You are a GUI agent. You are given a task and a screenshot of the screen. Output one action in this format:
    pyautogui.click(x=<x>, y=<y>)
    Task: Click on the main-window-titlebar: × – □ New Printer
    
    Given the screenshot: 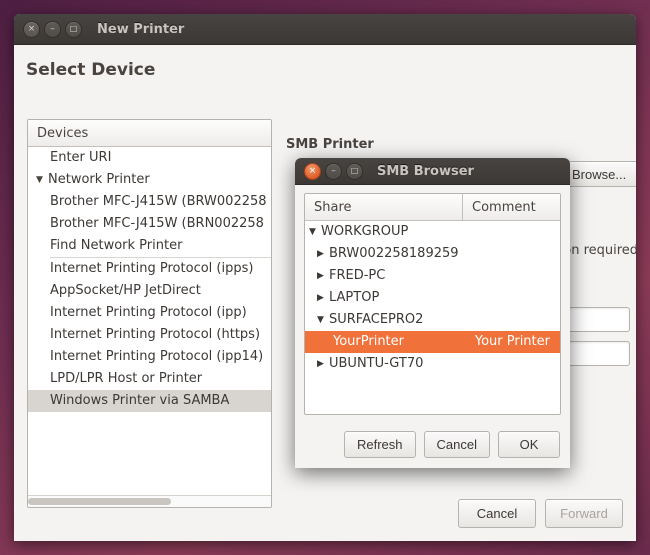 What is the action you would take?
    pyautogui.click(x=325, y=29)
    